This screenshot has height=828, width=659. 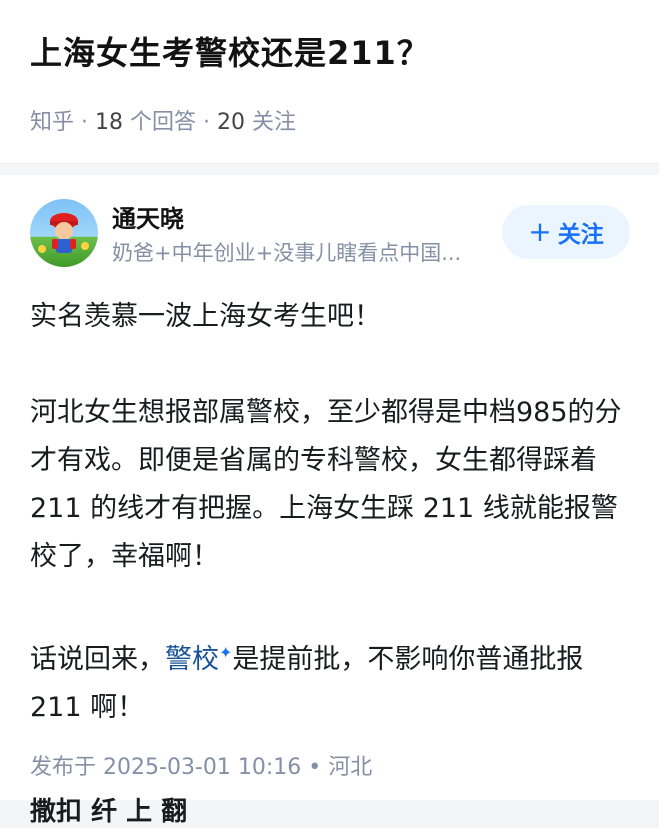 I want to click on police-school-link: 警校, so click(x=192, y=659).